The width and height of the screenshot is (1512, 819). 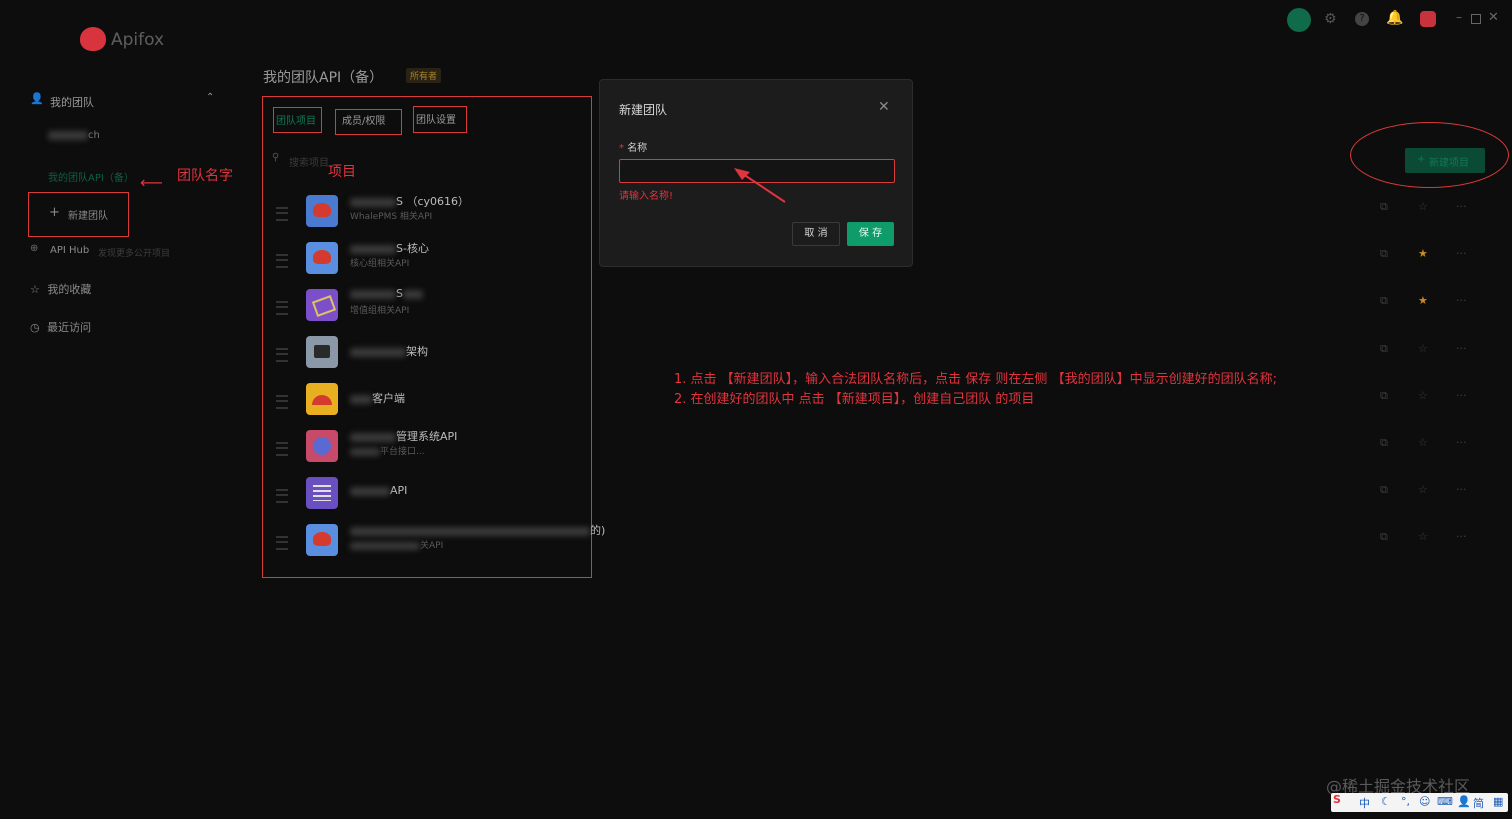 What do you see at coordinates (429, 215) in the screenshot?
I see `project-row: S （cy0616） WhalePMS 相关API` at bounding box center [429, 215].